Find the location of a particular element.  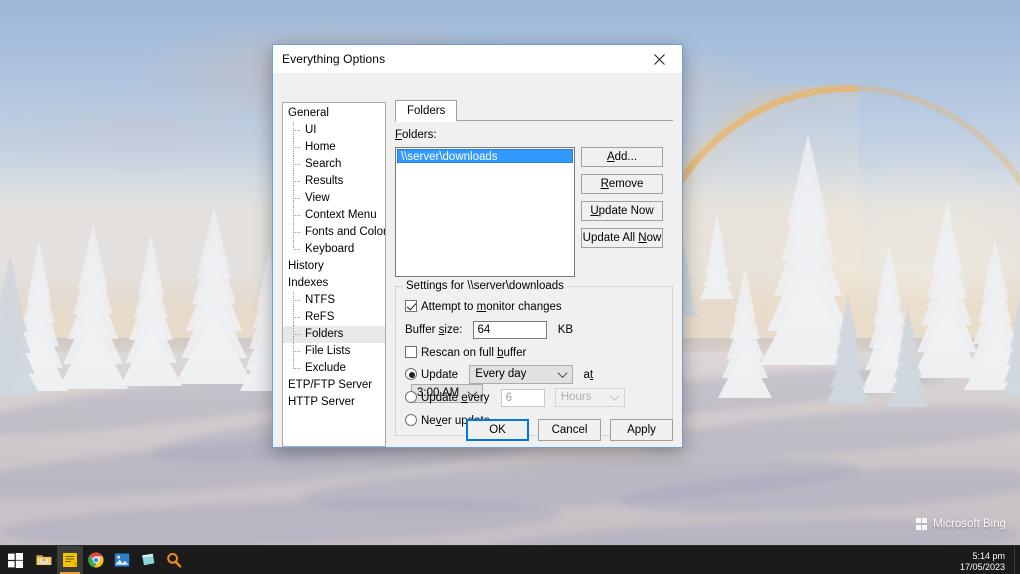

monitor-changes-label: Attempt to monitor changes is located at coordinates (491, 307).